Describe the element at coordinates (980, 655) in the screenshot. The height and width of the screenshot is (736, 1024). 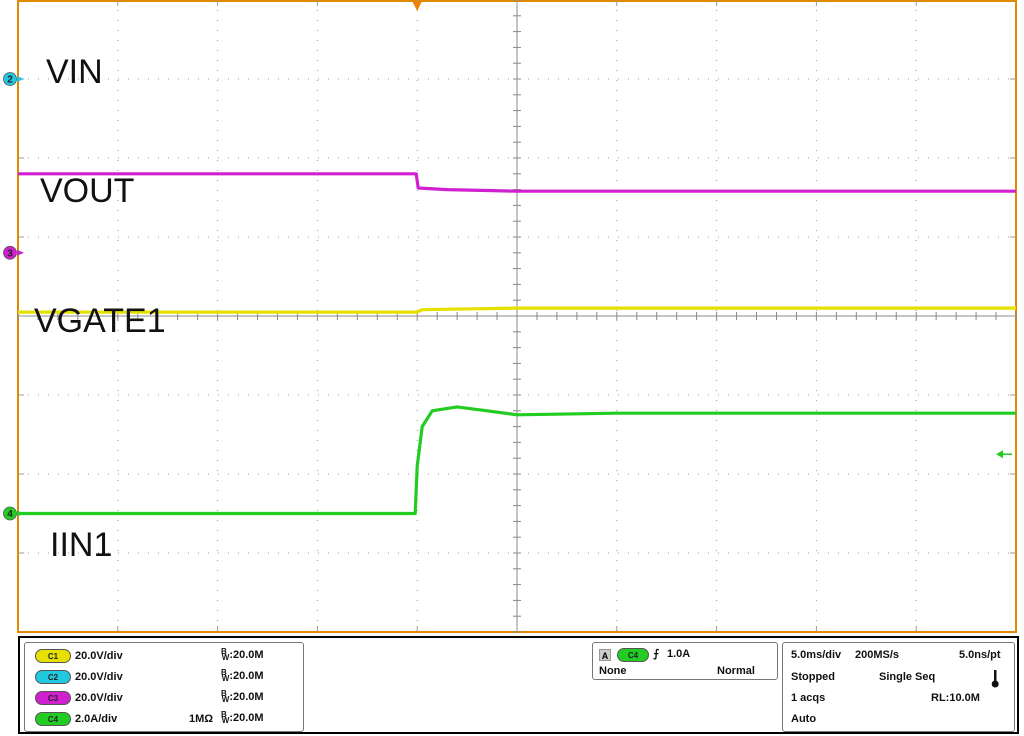
I see `time-resolution: 5.0ns/pt` at that location.